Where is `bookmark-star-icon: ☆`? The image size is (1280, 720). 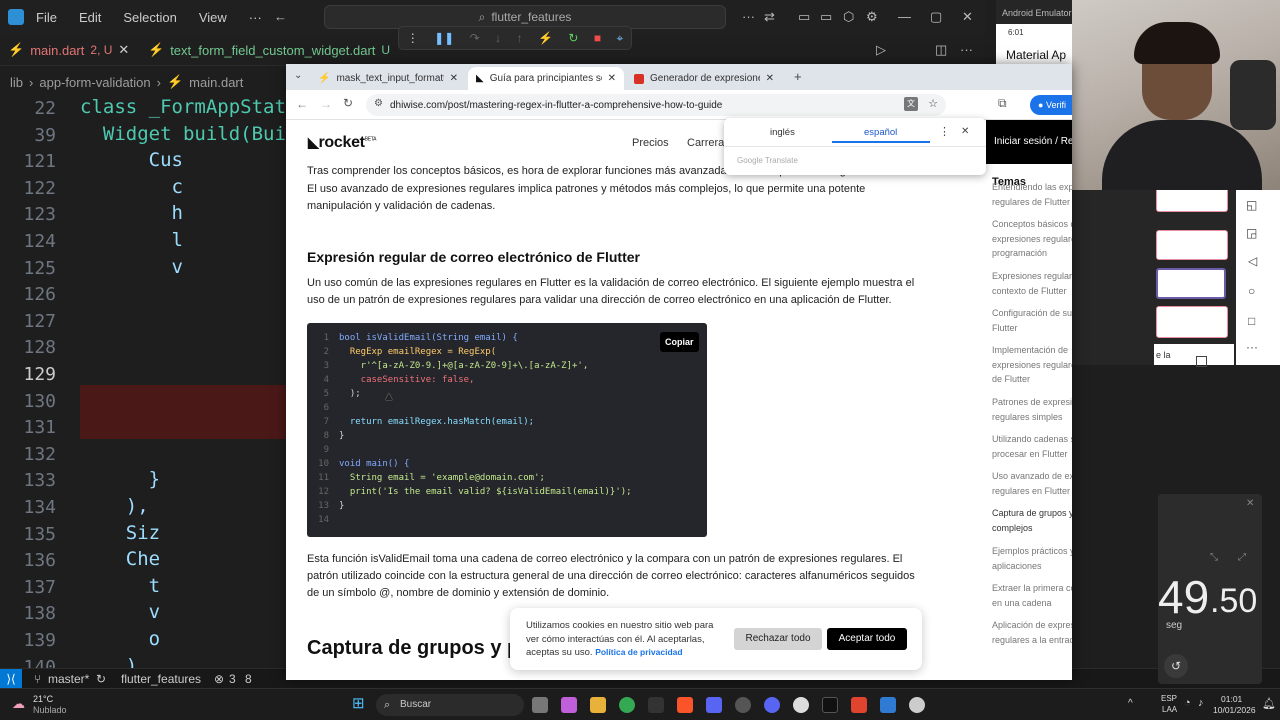 bookmark-star-icon: ☆ is located at coordinates (933, 103).